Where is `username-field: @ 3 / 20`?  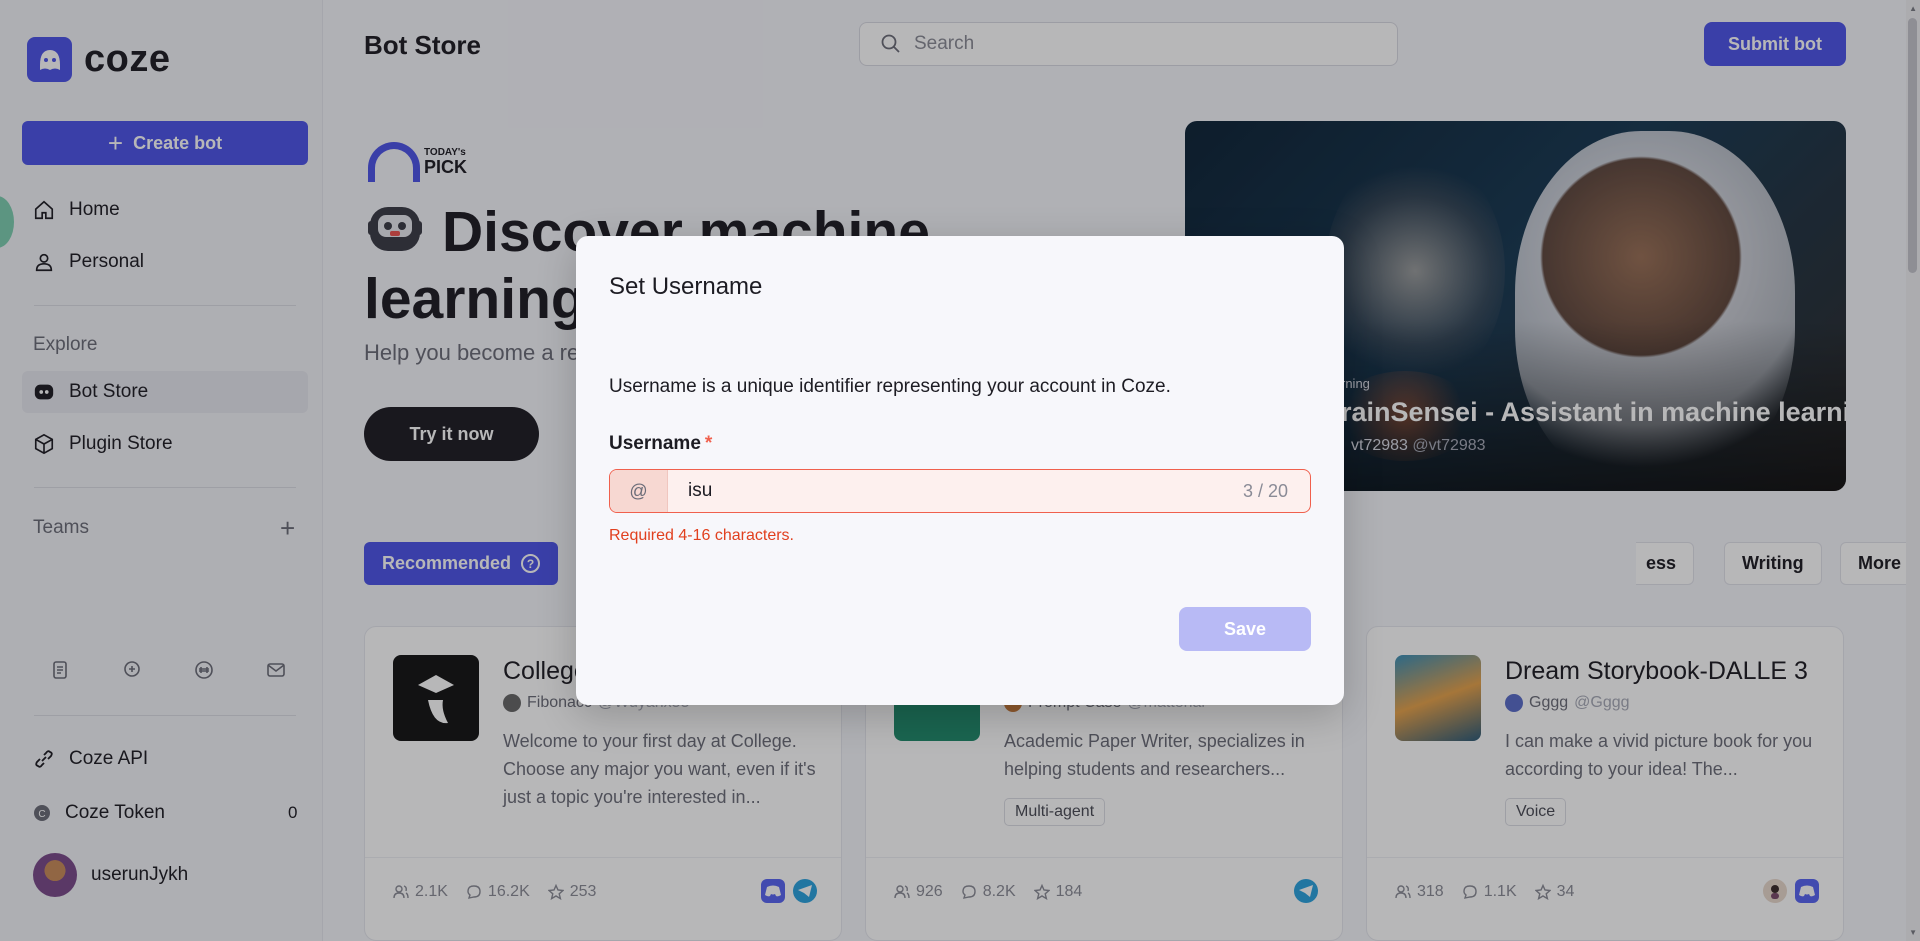 username-field: @ 3 / 20 is located at coordinates (960, 491).